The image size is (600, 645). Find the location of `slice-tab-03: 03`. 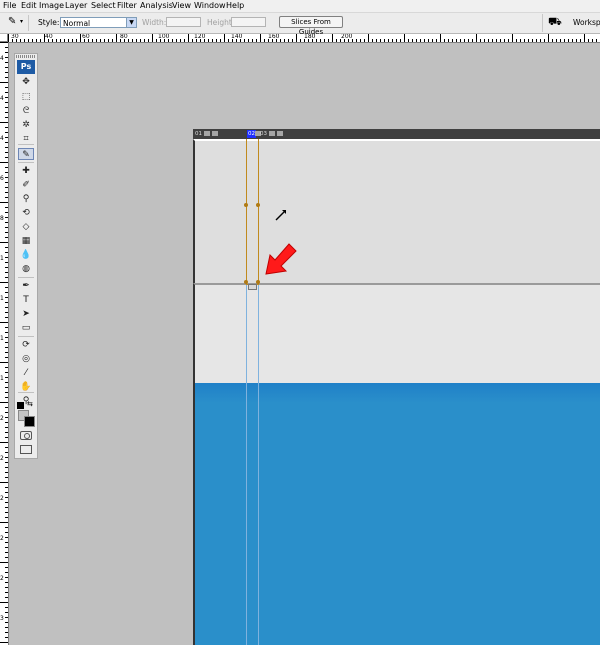

slice-tab-03: 03 is located at coordinates (263, 134).